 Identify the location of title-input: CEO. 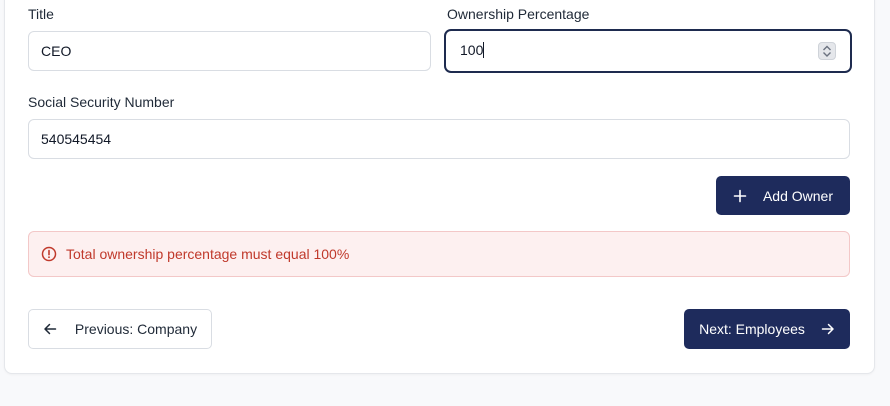
(229, 51).